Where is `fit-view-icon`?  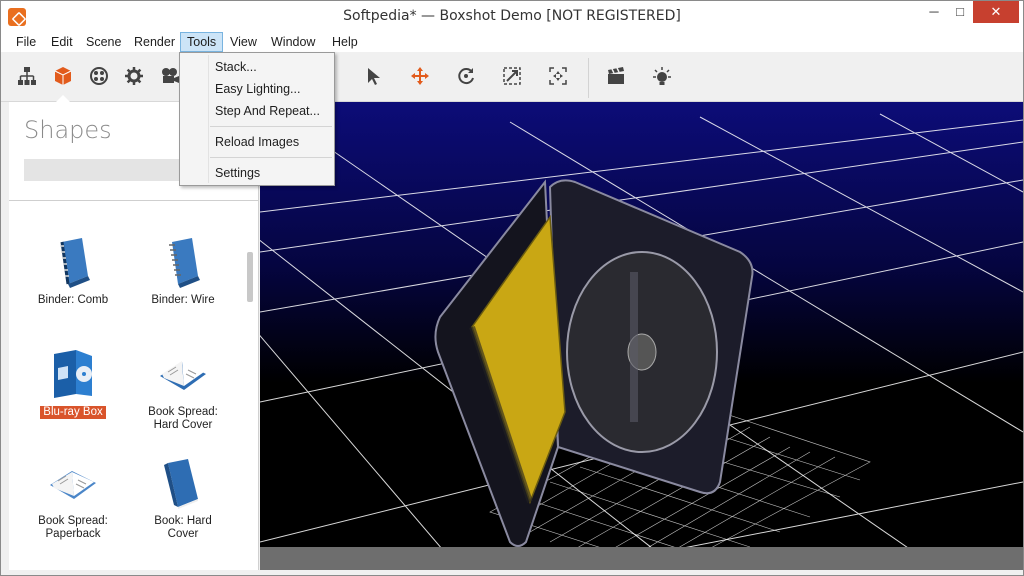 fit-view-icon is located at coordinates (558, 76).